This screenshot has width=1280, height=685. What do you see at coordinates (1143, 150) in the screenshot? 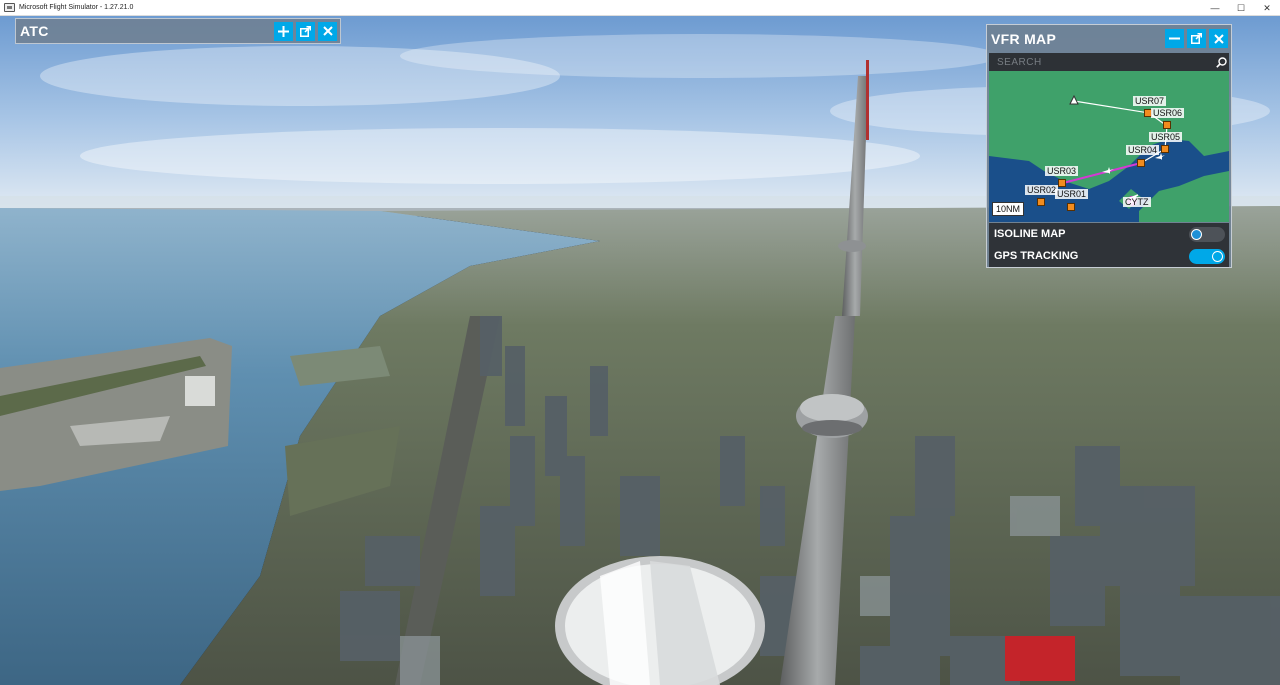
I see `waypoint-label-usr04: USR04` at bounding box center [1143, 150].